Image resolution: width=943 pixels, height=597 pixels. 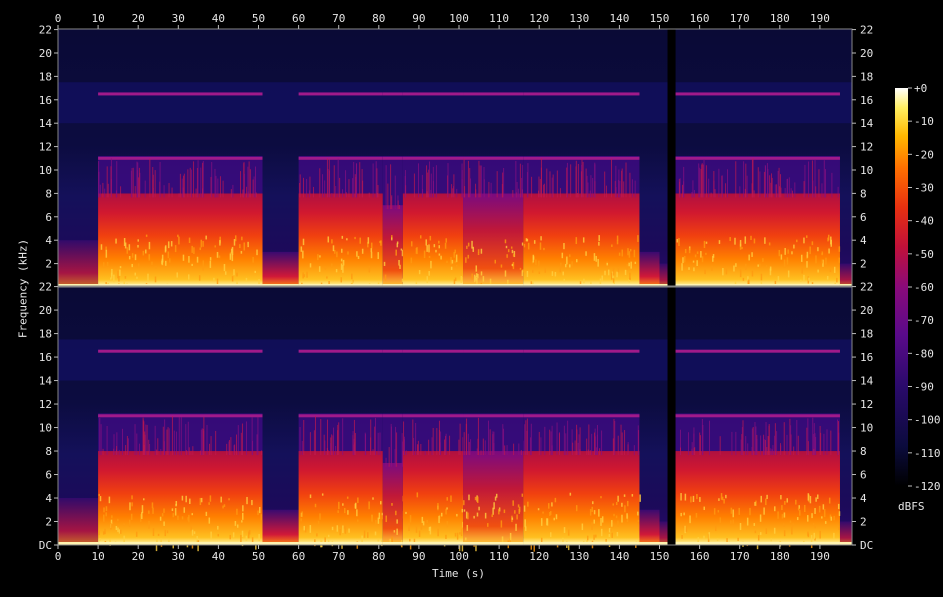 I want to click on y-tick-label: 16, so click(x=45, y=100).